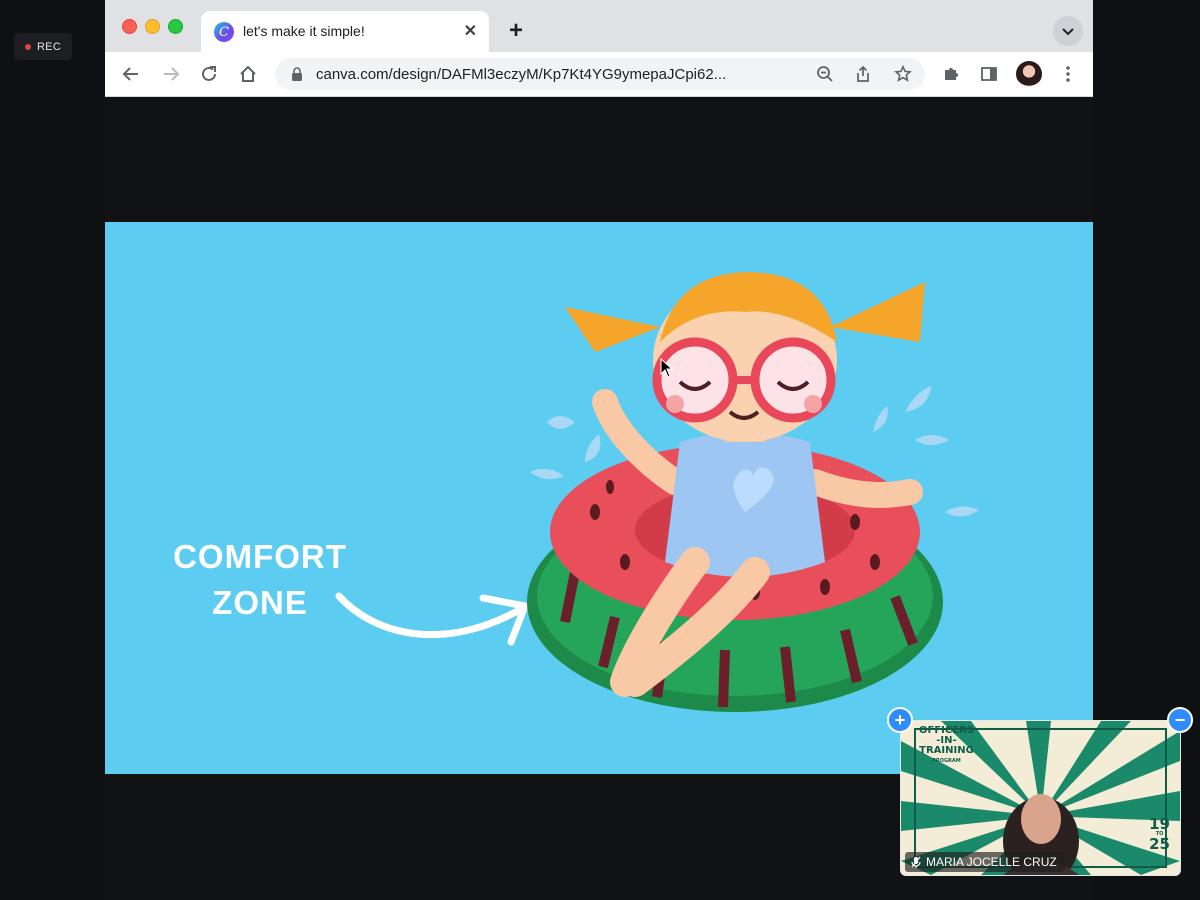  I want to click on tab-title: let's make it simple!, so click(304, 31).